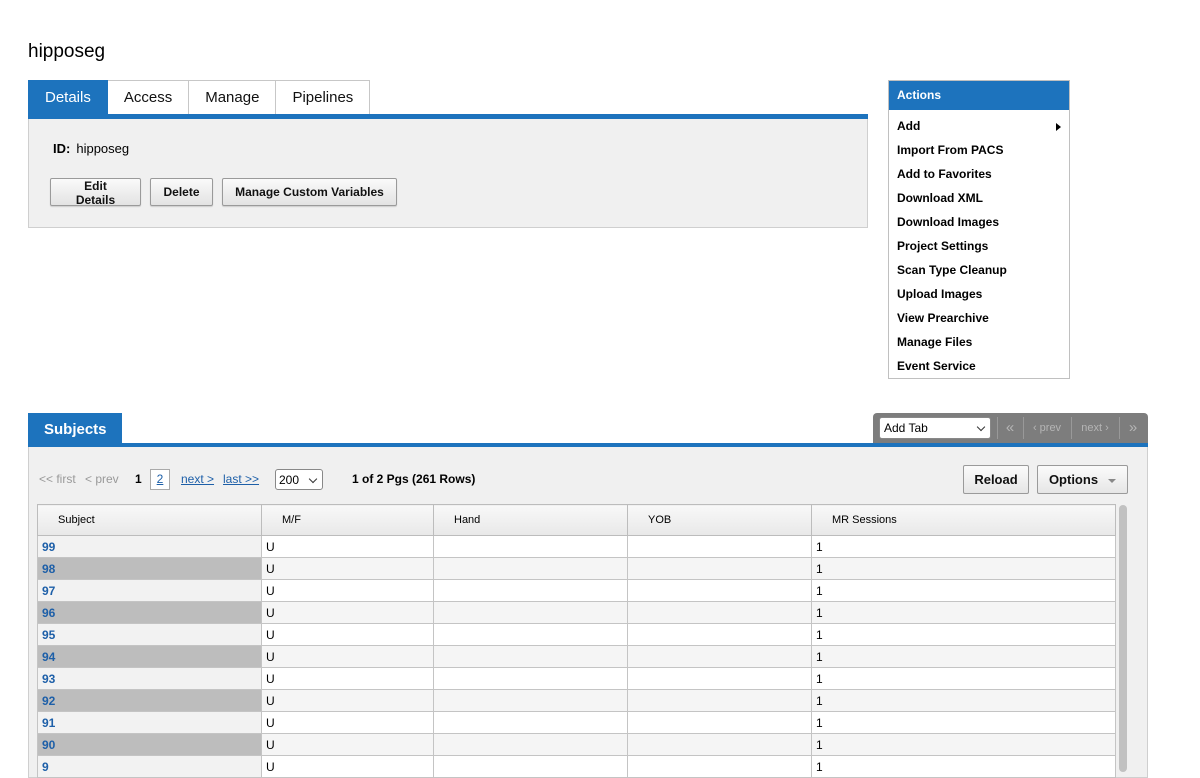 The image size is (1200, 778). Describe the element at coordinates (102, 479) in the screenshot. I see `pager-prev: < prev` at that location.